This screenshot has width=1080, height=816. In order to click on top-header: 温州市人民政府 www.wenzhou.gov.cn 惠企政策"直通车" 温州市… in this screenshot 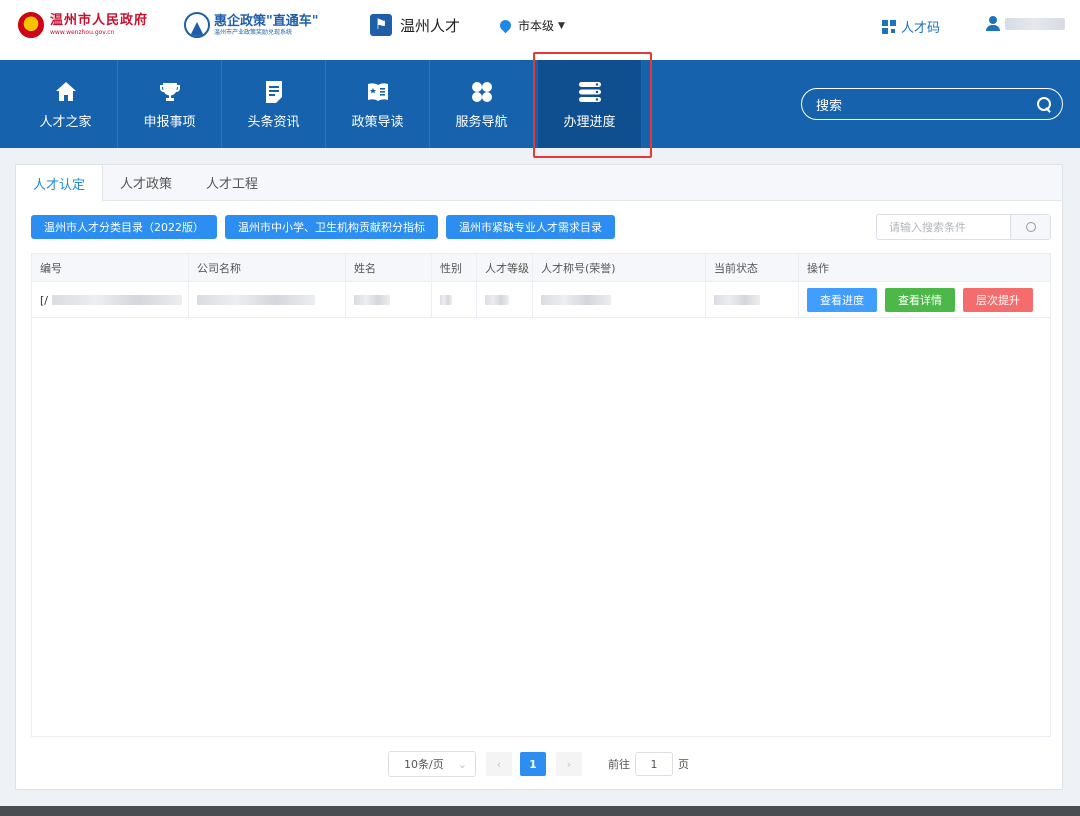, I will do `click(540, 30)`.